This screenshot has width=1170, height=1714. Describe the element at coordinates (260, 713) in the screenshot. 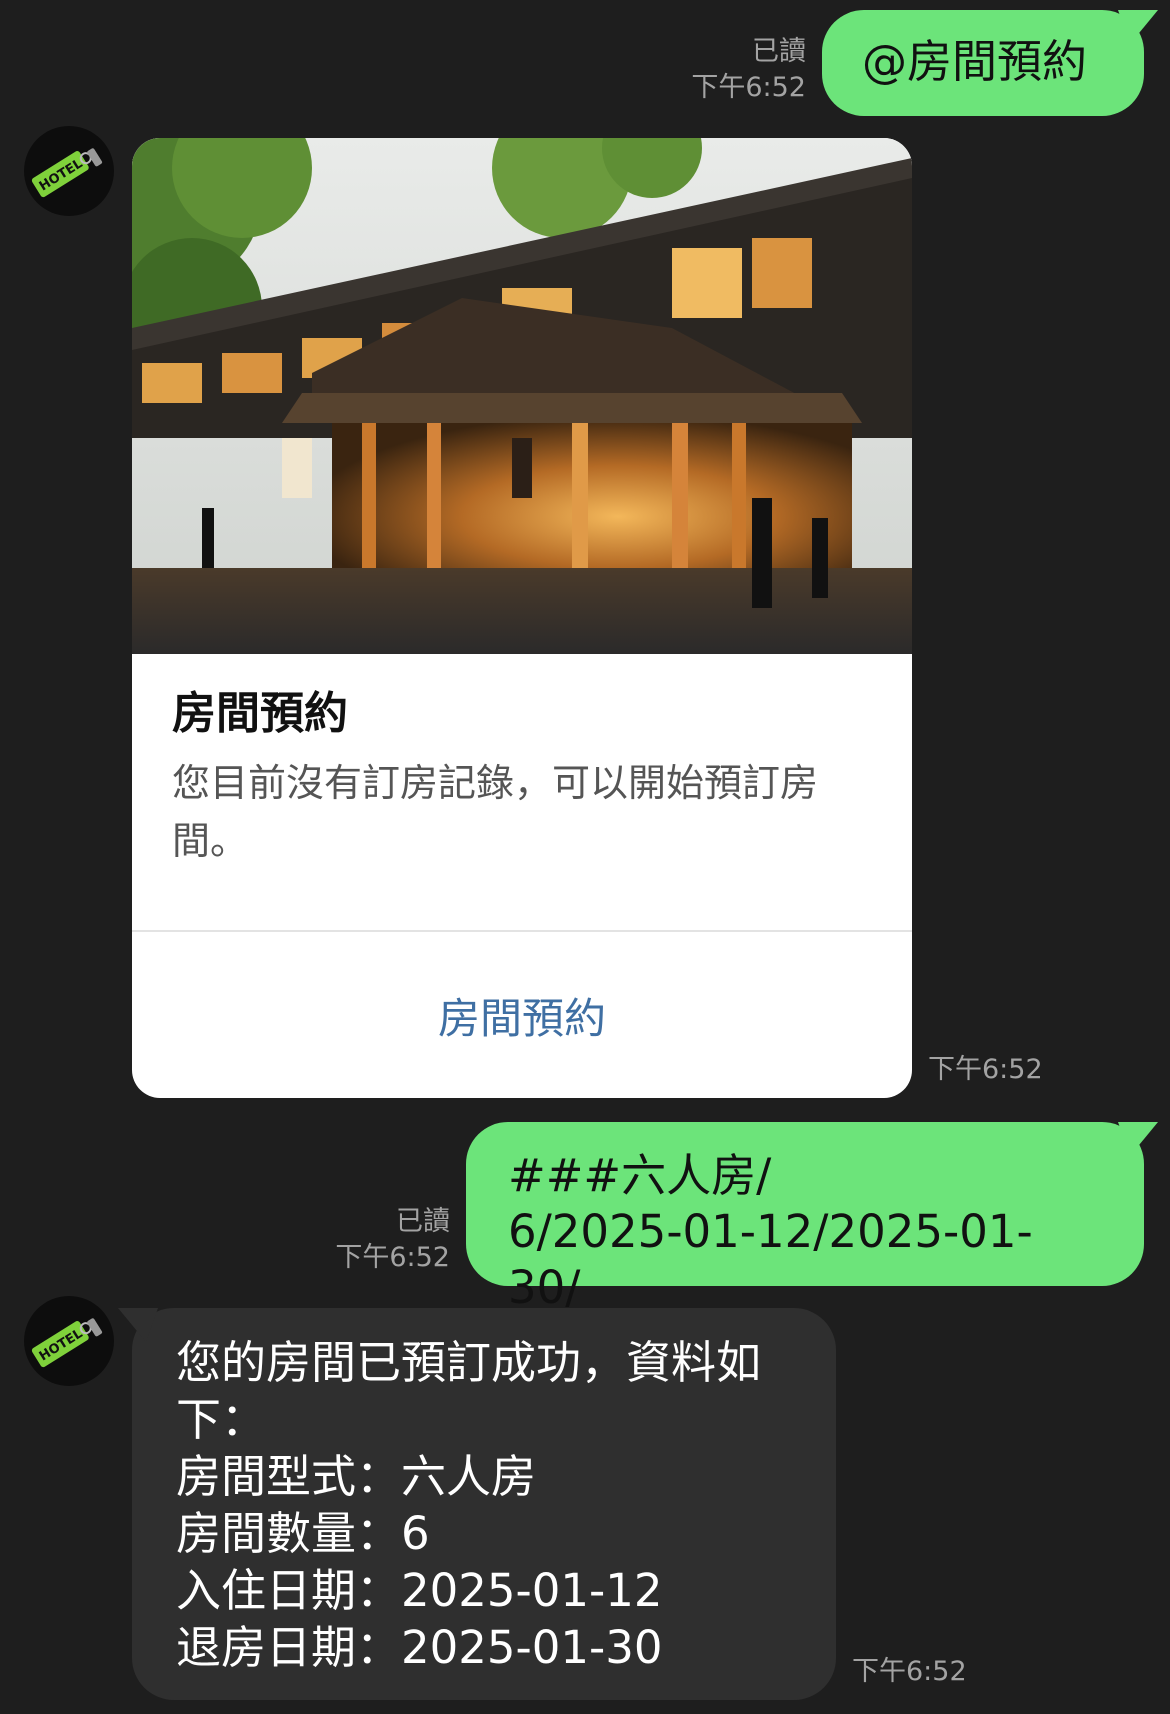

I see `card-title: 房間預約` at that location.